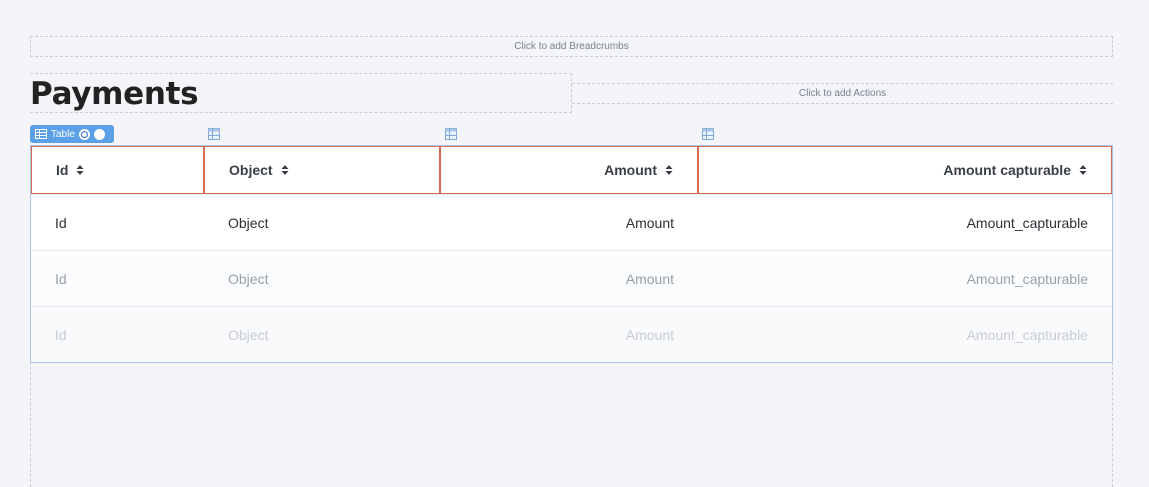 The image size is (1149, 487). I want to click on column-header-label: Object, so click(251, 170).